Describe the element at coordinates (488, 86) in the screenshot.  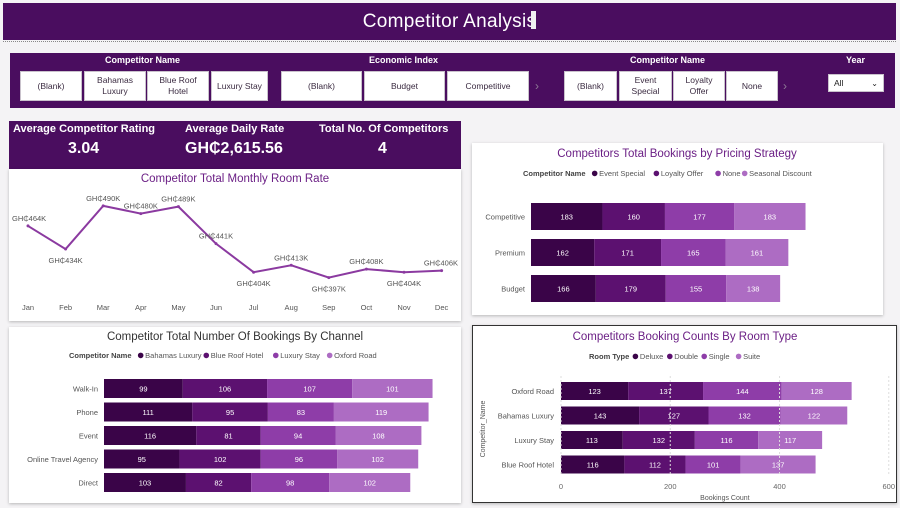
I see `slicer-option-competitive: Competitive` at that location.